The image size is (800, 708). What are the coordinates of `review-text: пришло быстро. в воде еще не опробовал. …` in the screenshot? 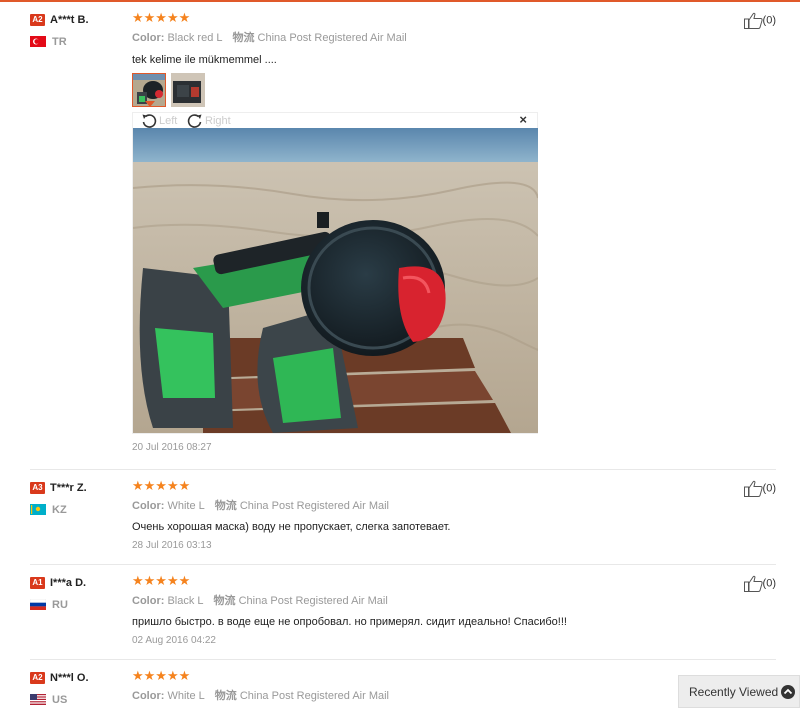 It's located at (349, 622).